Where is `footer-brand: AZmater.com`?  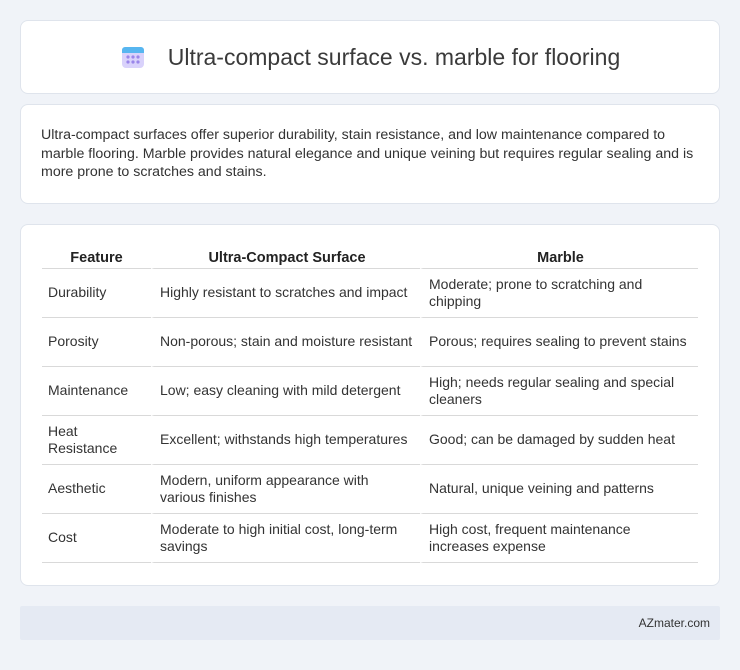 footer-brand: AZmater.com is located at coordinates (674, 623).